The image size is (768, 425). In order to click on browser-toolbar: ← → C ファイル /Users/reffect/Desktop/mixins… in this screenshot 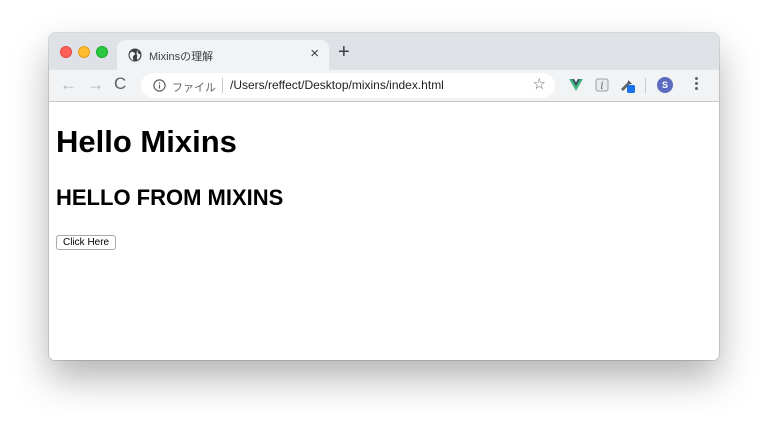, I will do `click(384, 86)`.